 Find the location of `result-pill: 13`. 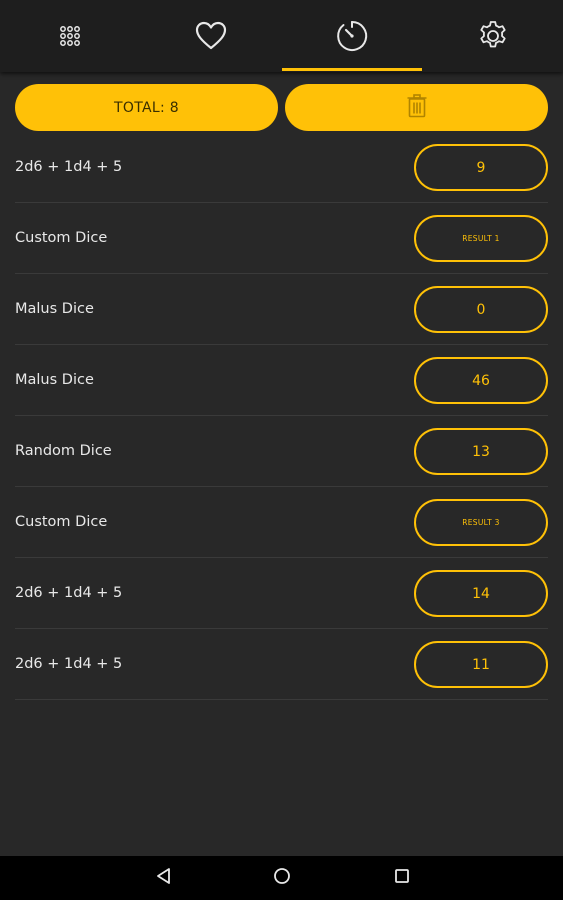

result-pill: 13 is located at coordinates (481, 451).